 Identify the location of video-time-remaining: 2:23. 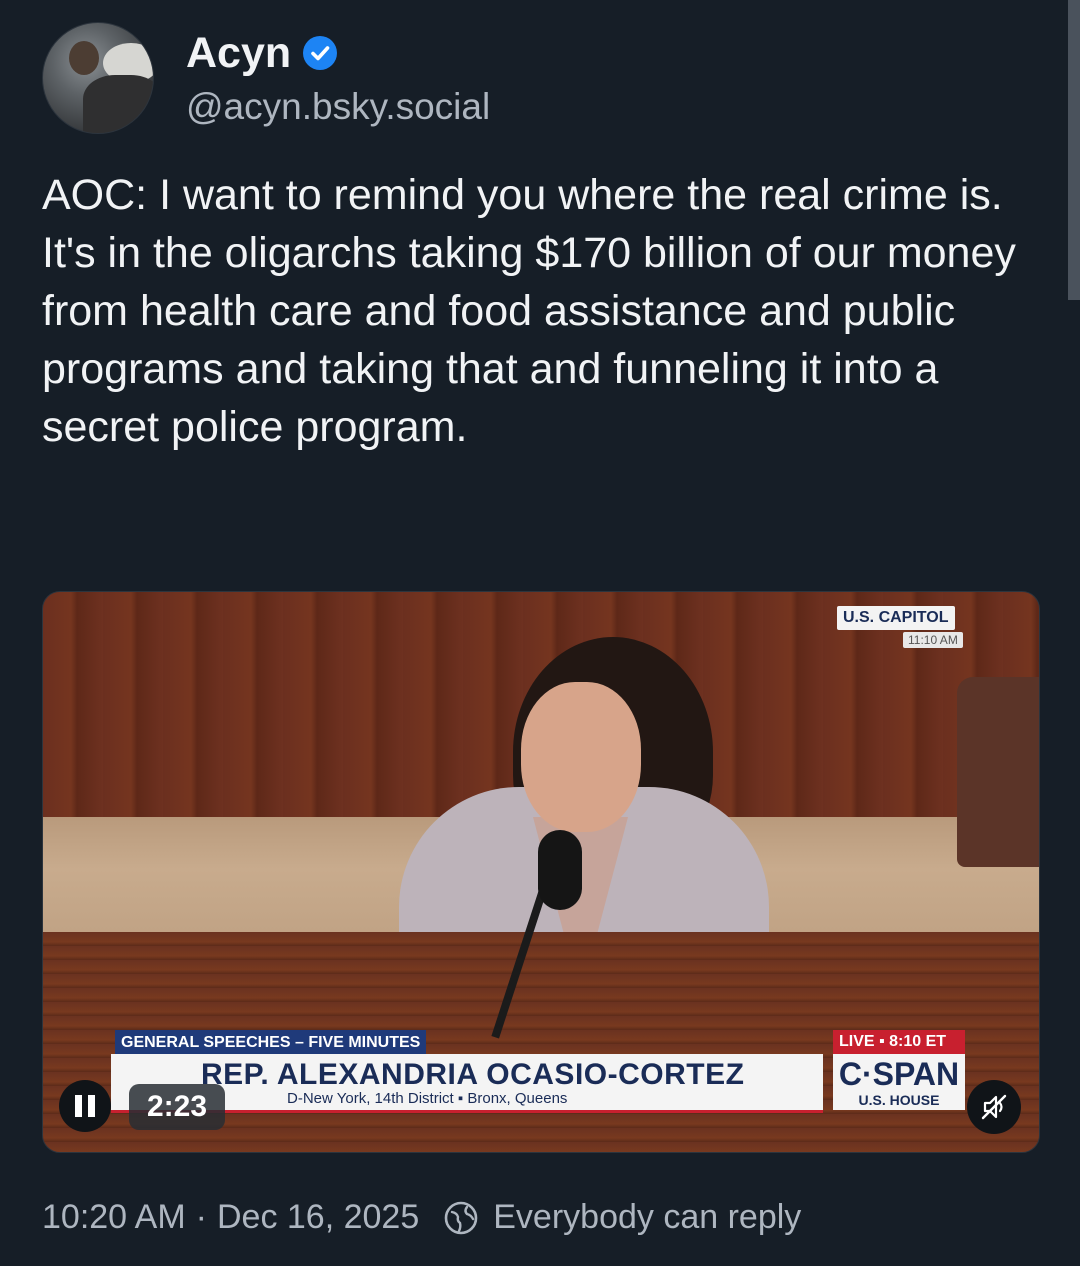
(177, 1107).